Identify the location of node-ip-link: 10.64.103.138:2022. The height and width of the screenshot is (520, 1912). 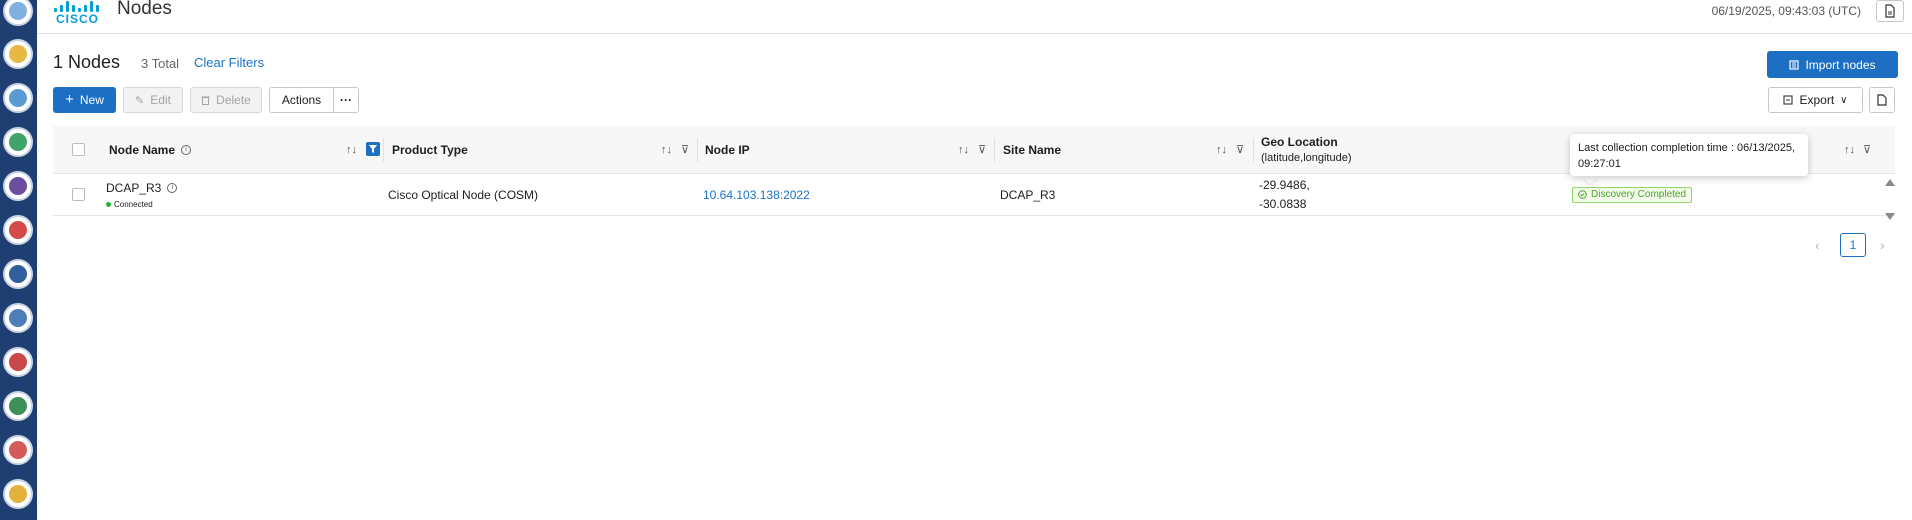
(756, 195).